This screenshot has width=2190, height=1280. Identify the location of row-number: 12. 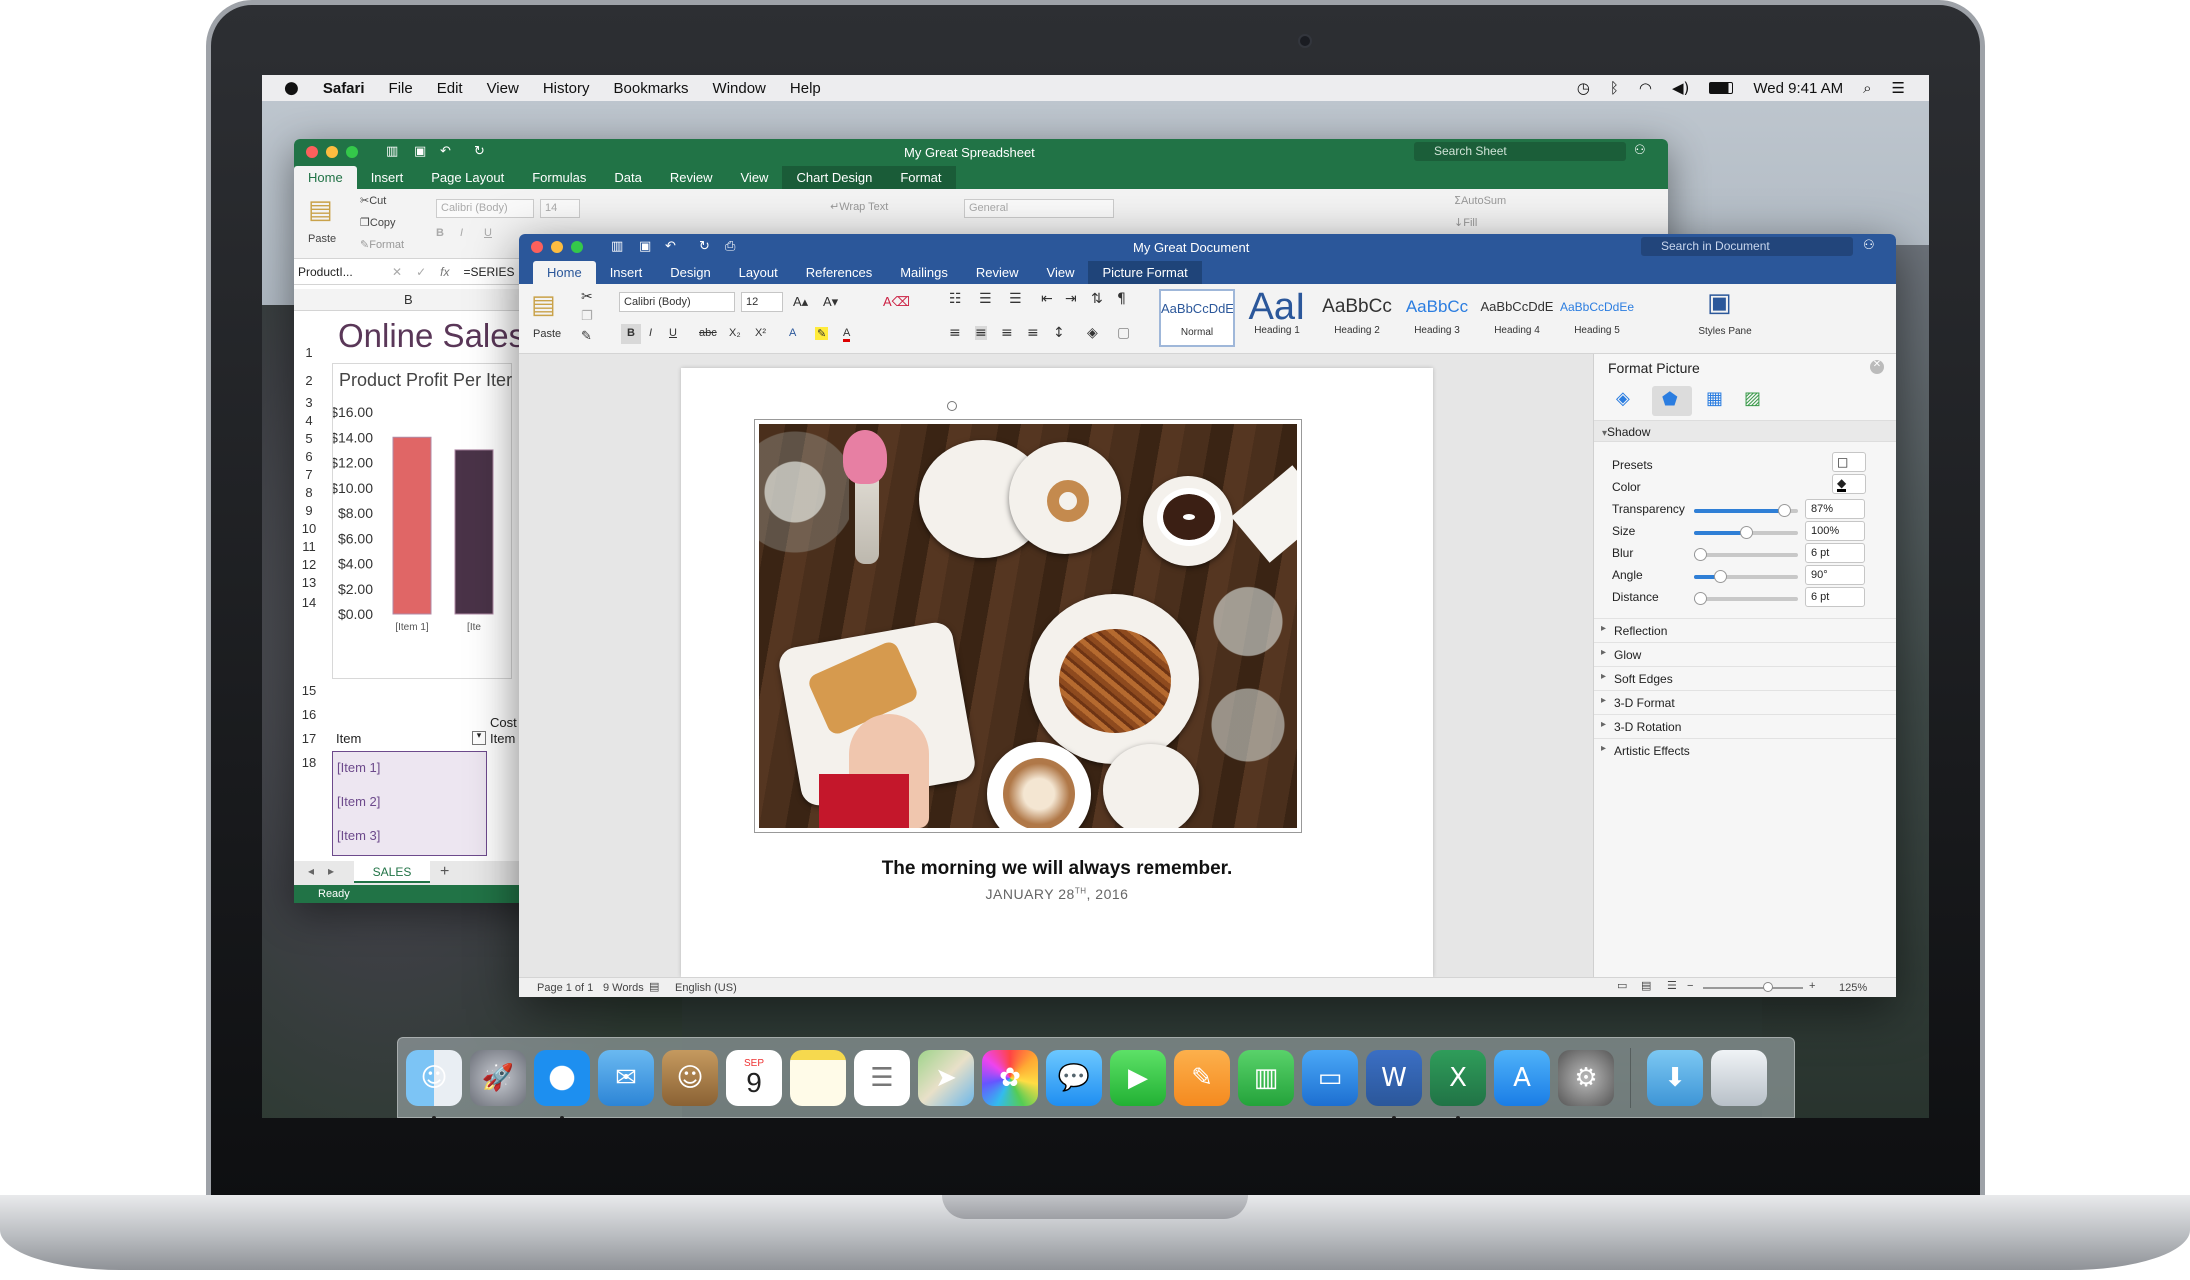
(309, 564).